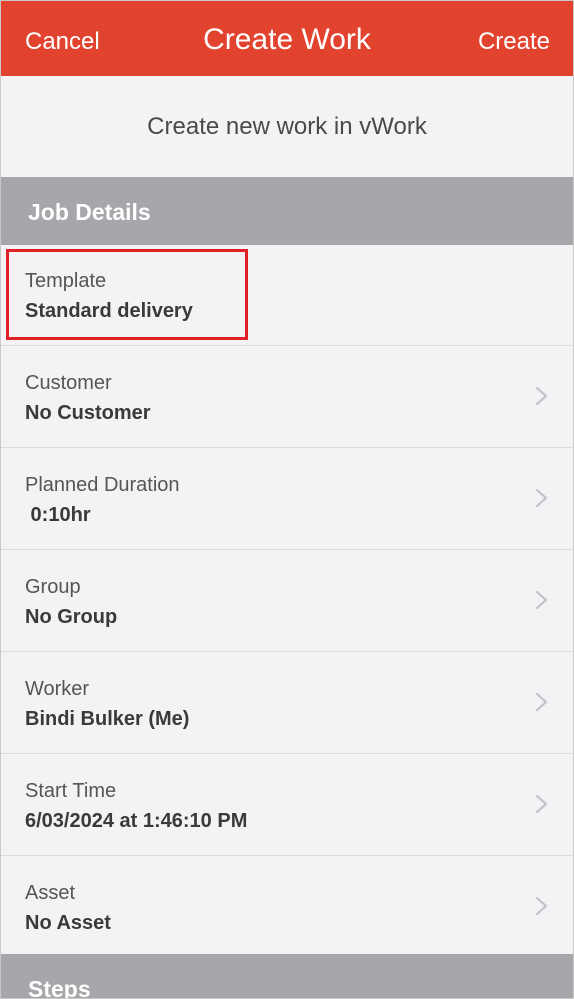 The image size is (574, 999). Describe the element at coordinates (287, 126) in the screenshot. I see `page-subtitle: Create new work in vWork` at that location.